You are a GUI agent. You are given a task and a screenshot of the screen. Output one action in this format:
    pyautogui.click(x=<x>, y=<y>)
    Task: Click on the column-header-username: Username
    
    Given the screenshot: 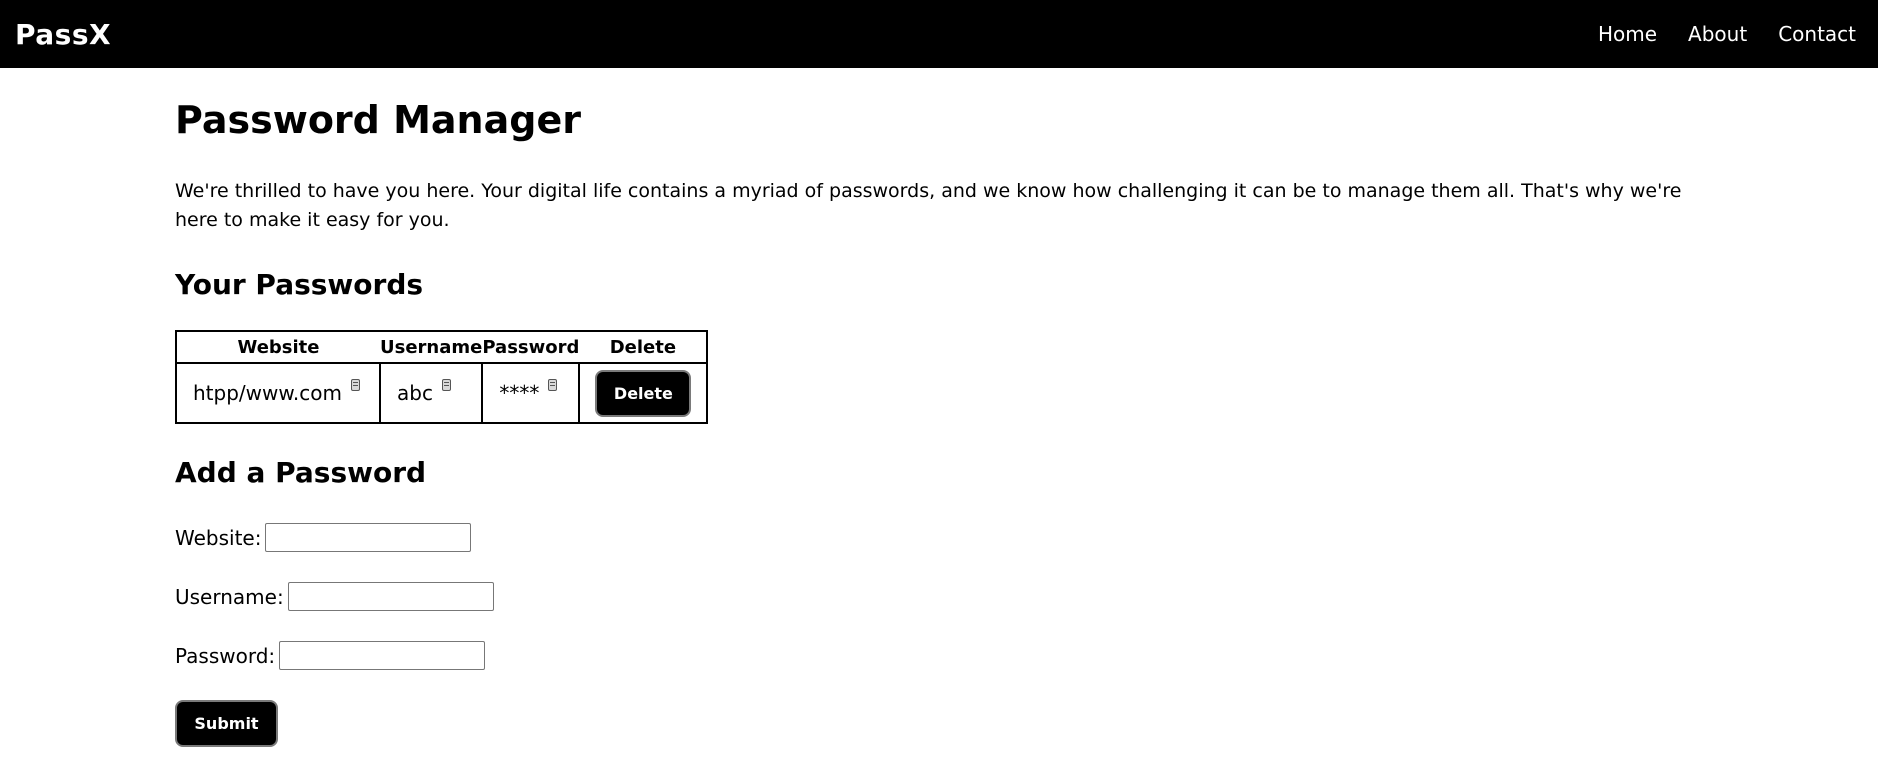 What is the action you would take?
    pyautogui.click(x=431, y=348)
    